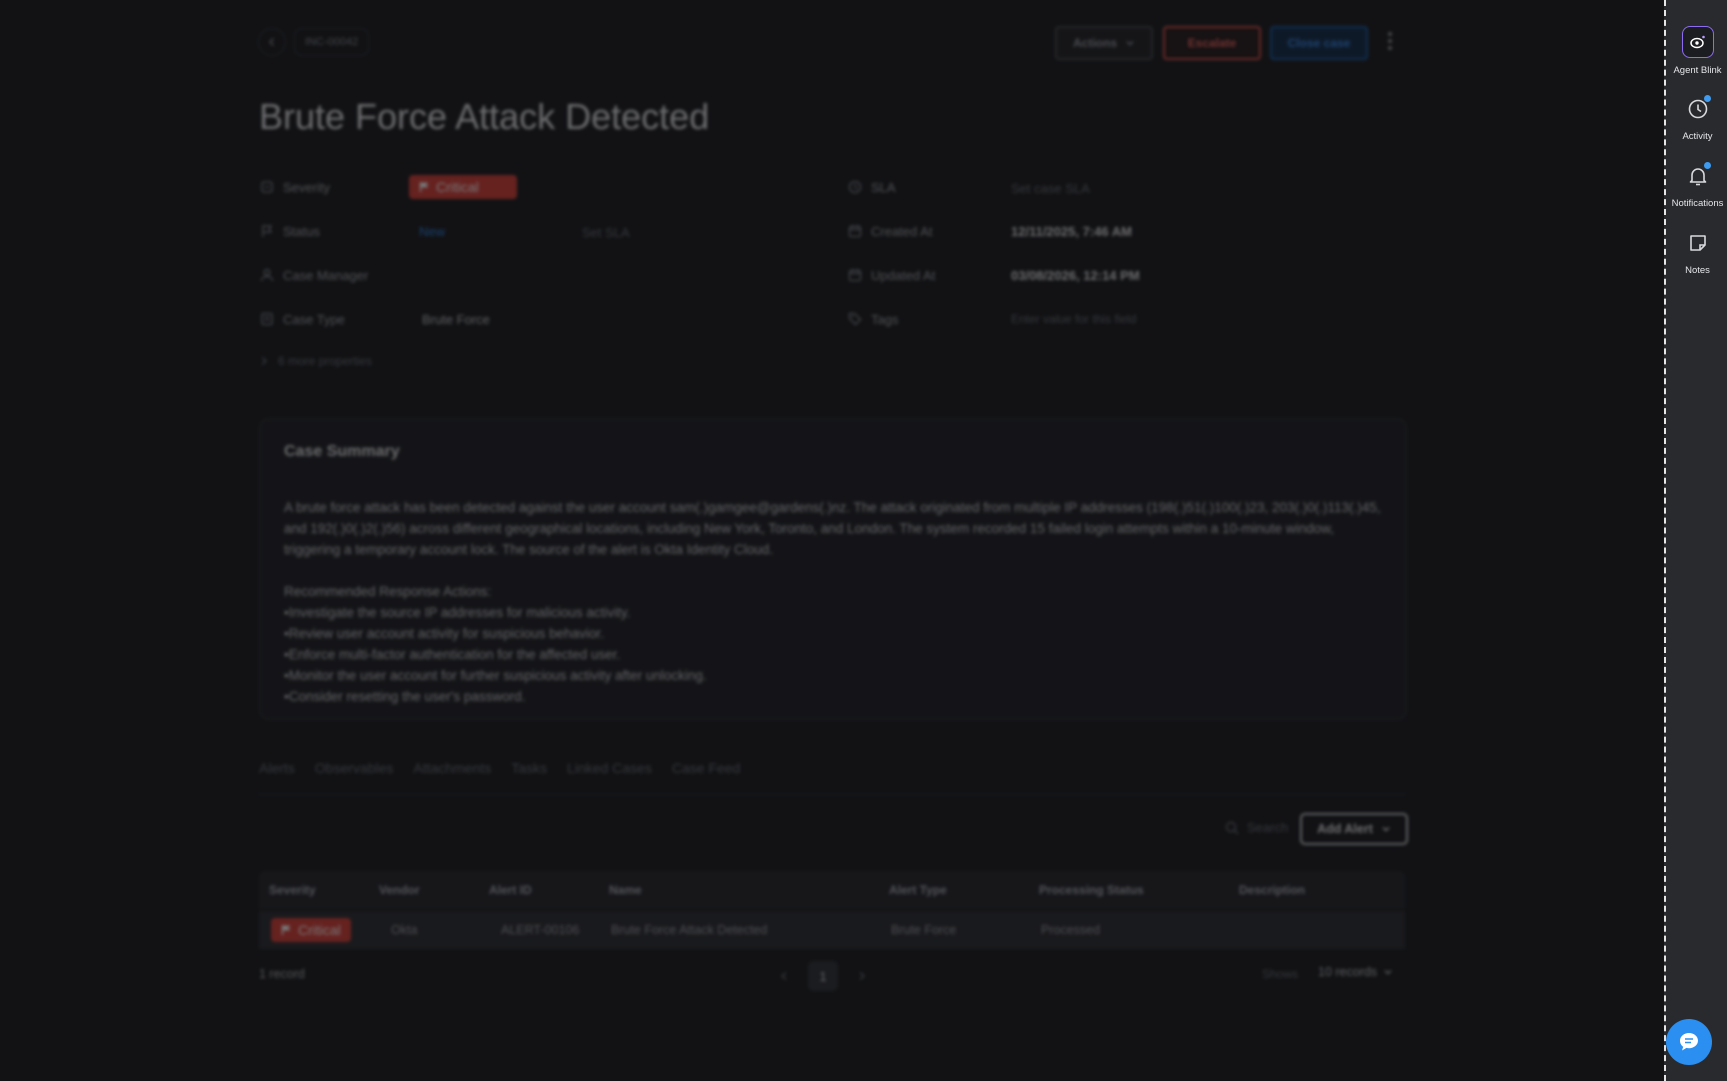 The height and width of the screenshot is (1081, 1727). Describe the element at coordinates (1707, 98) in the screenshot. I see `unread-dot` at that location.